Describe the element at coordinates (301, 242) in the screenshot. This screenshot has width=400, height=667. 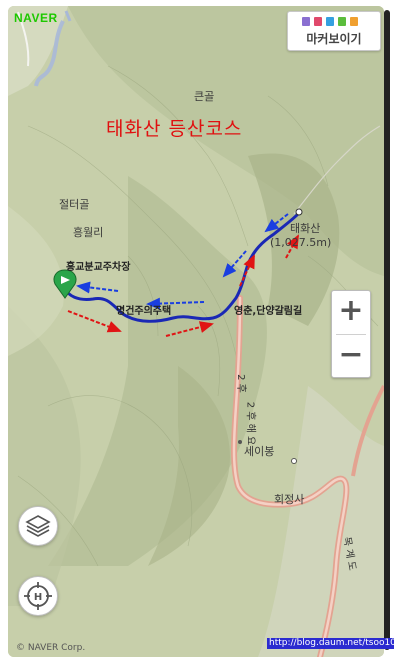
I see `label-summit-elev: (1,027.5m)` at that location.